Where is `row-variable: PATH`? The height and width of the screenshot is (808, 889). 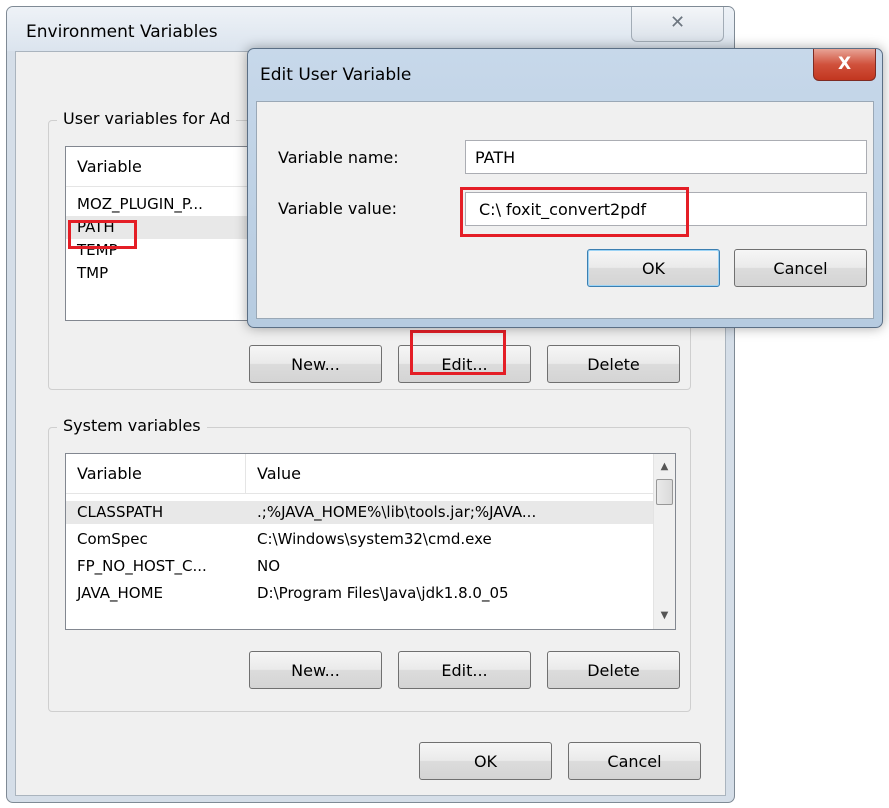
row-variable: PATH is located at coordinates (96, 227).